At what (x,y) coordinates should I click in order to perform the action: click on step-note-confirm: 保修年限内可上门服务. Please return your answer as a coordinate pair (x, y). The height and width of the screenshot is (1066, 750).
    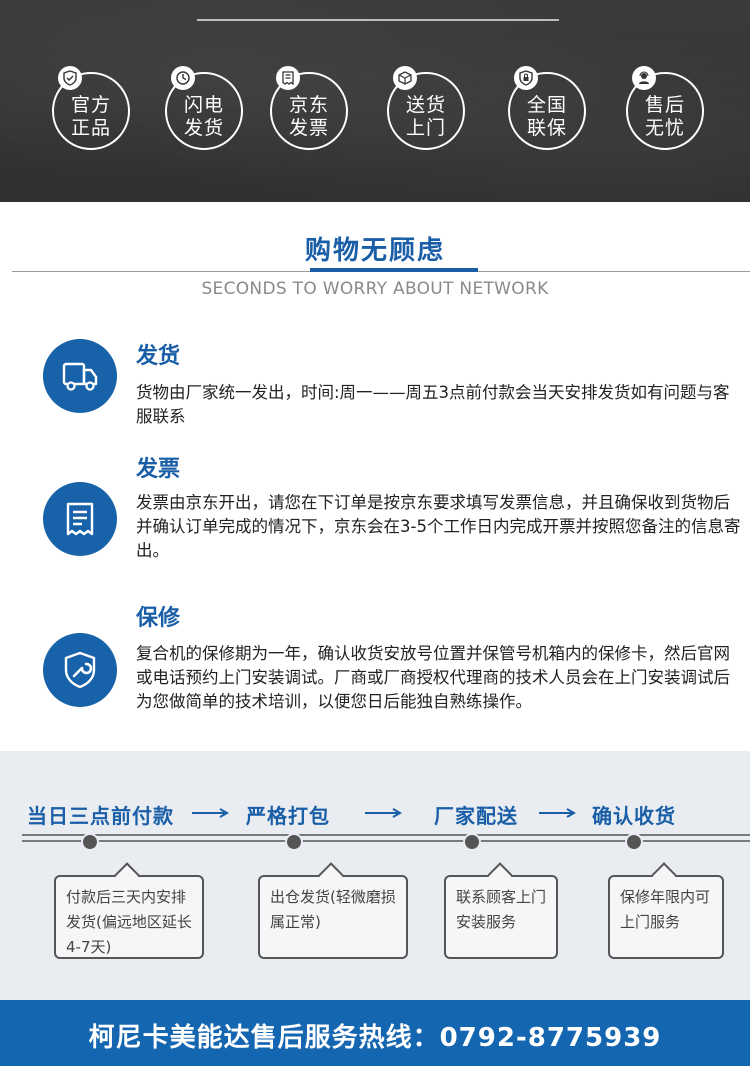
    Looking at the image, I should click on (666, 910).